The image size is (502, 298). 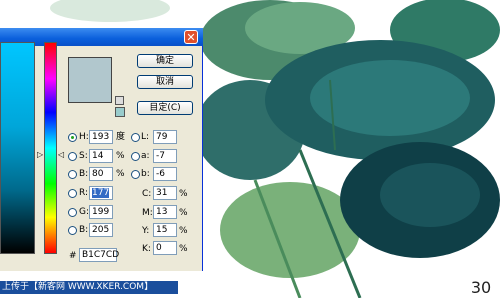 What do you see at coordinates (99, 255) in the screenshot?
I see `hex-input: B1C7CD` at bounding box center [99, 255].